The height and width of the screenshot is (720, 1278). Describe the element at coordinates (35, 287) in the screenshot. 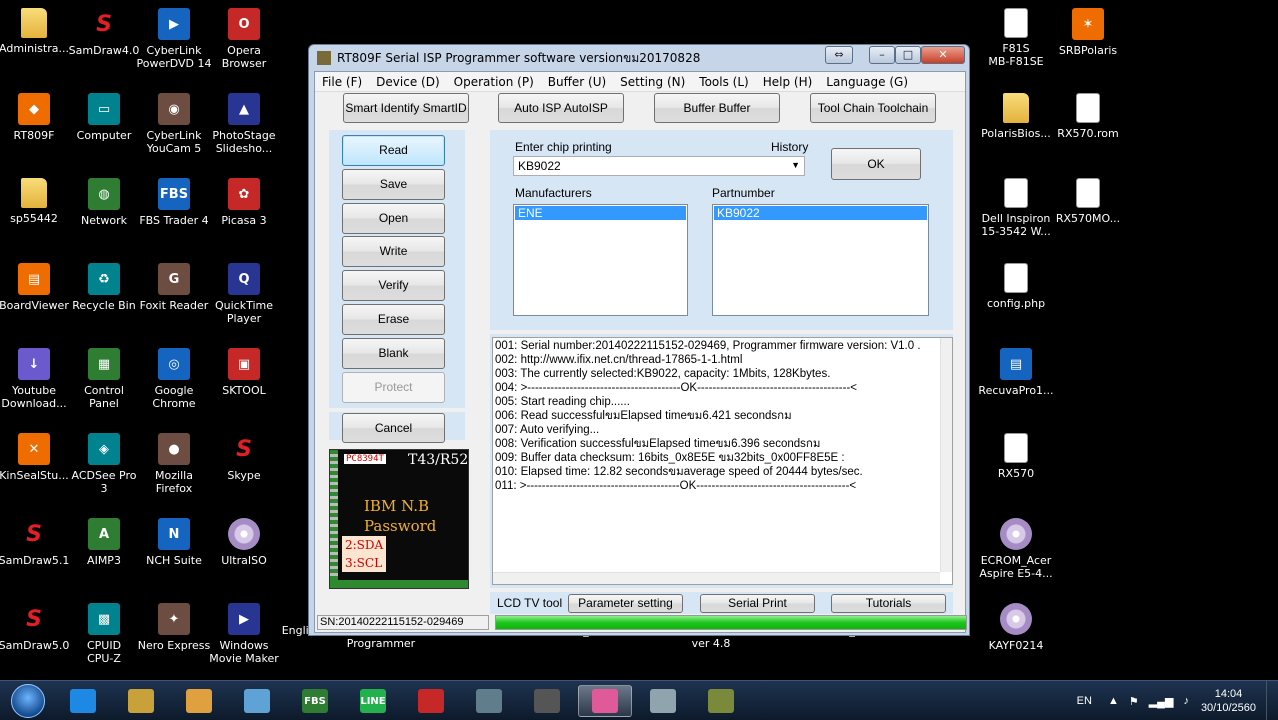

I see `desktop-icon: ▤ BoardViewer` at that location.